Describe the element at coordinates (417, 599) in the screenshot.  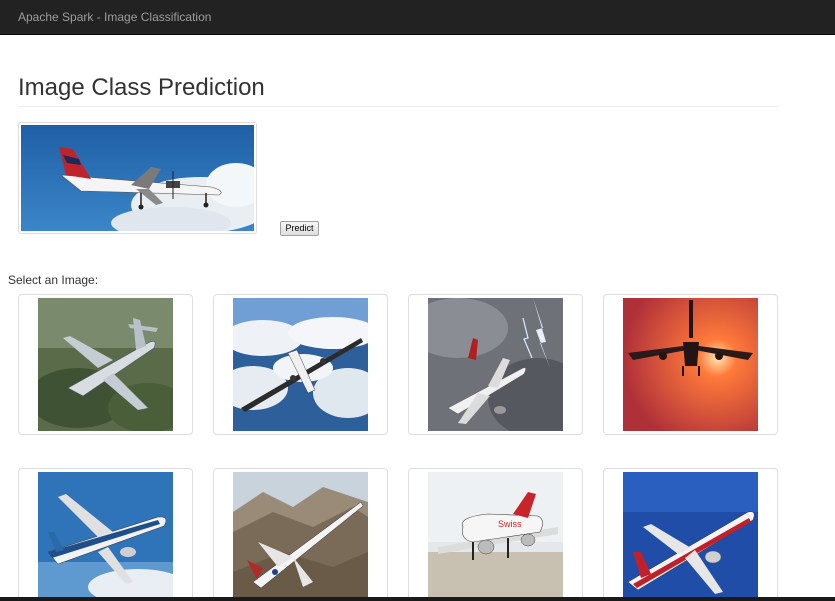
I see `window-bottom-edge` at that location.